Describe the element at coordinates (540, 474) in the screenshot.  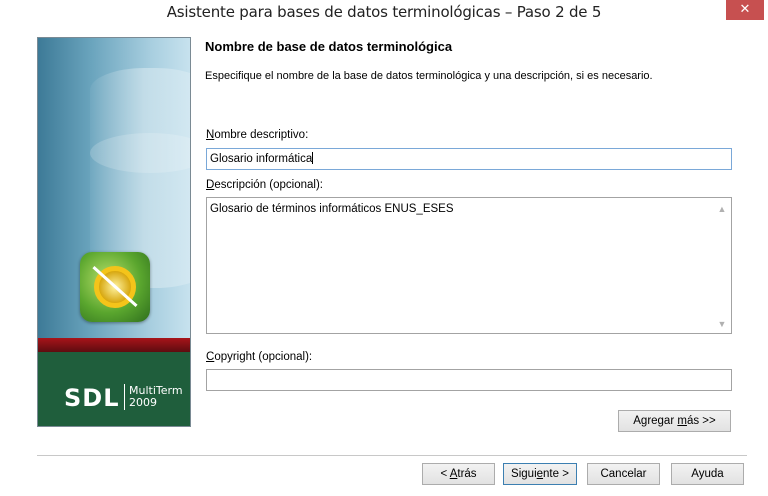
I see `next-button: Siguiente >` at that location.